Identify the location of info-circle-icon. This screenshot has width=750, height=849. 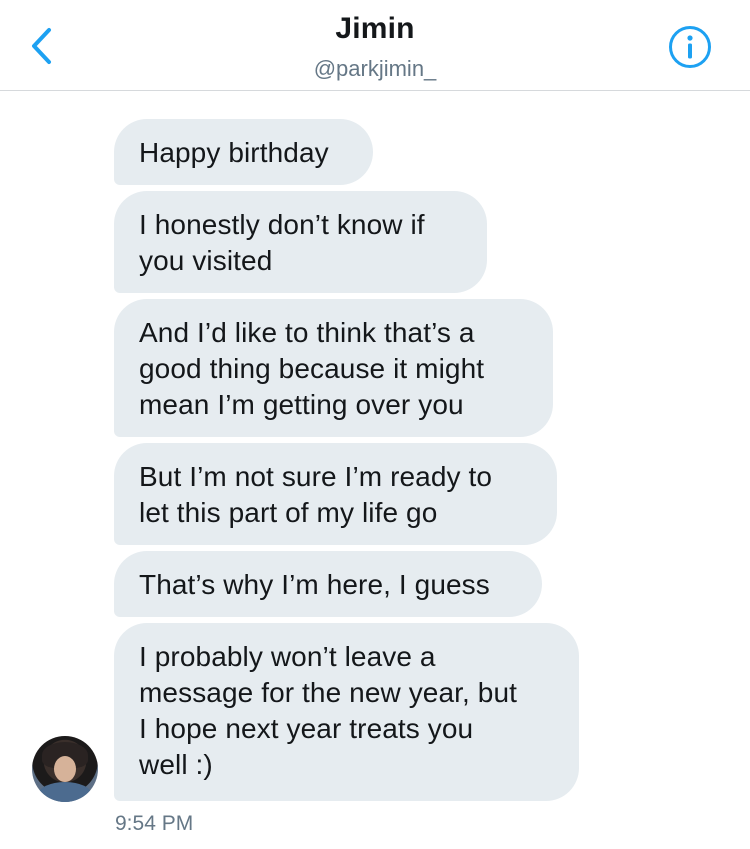
(690, 47).